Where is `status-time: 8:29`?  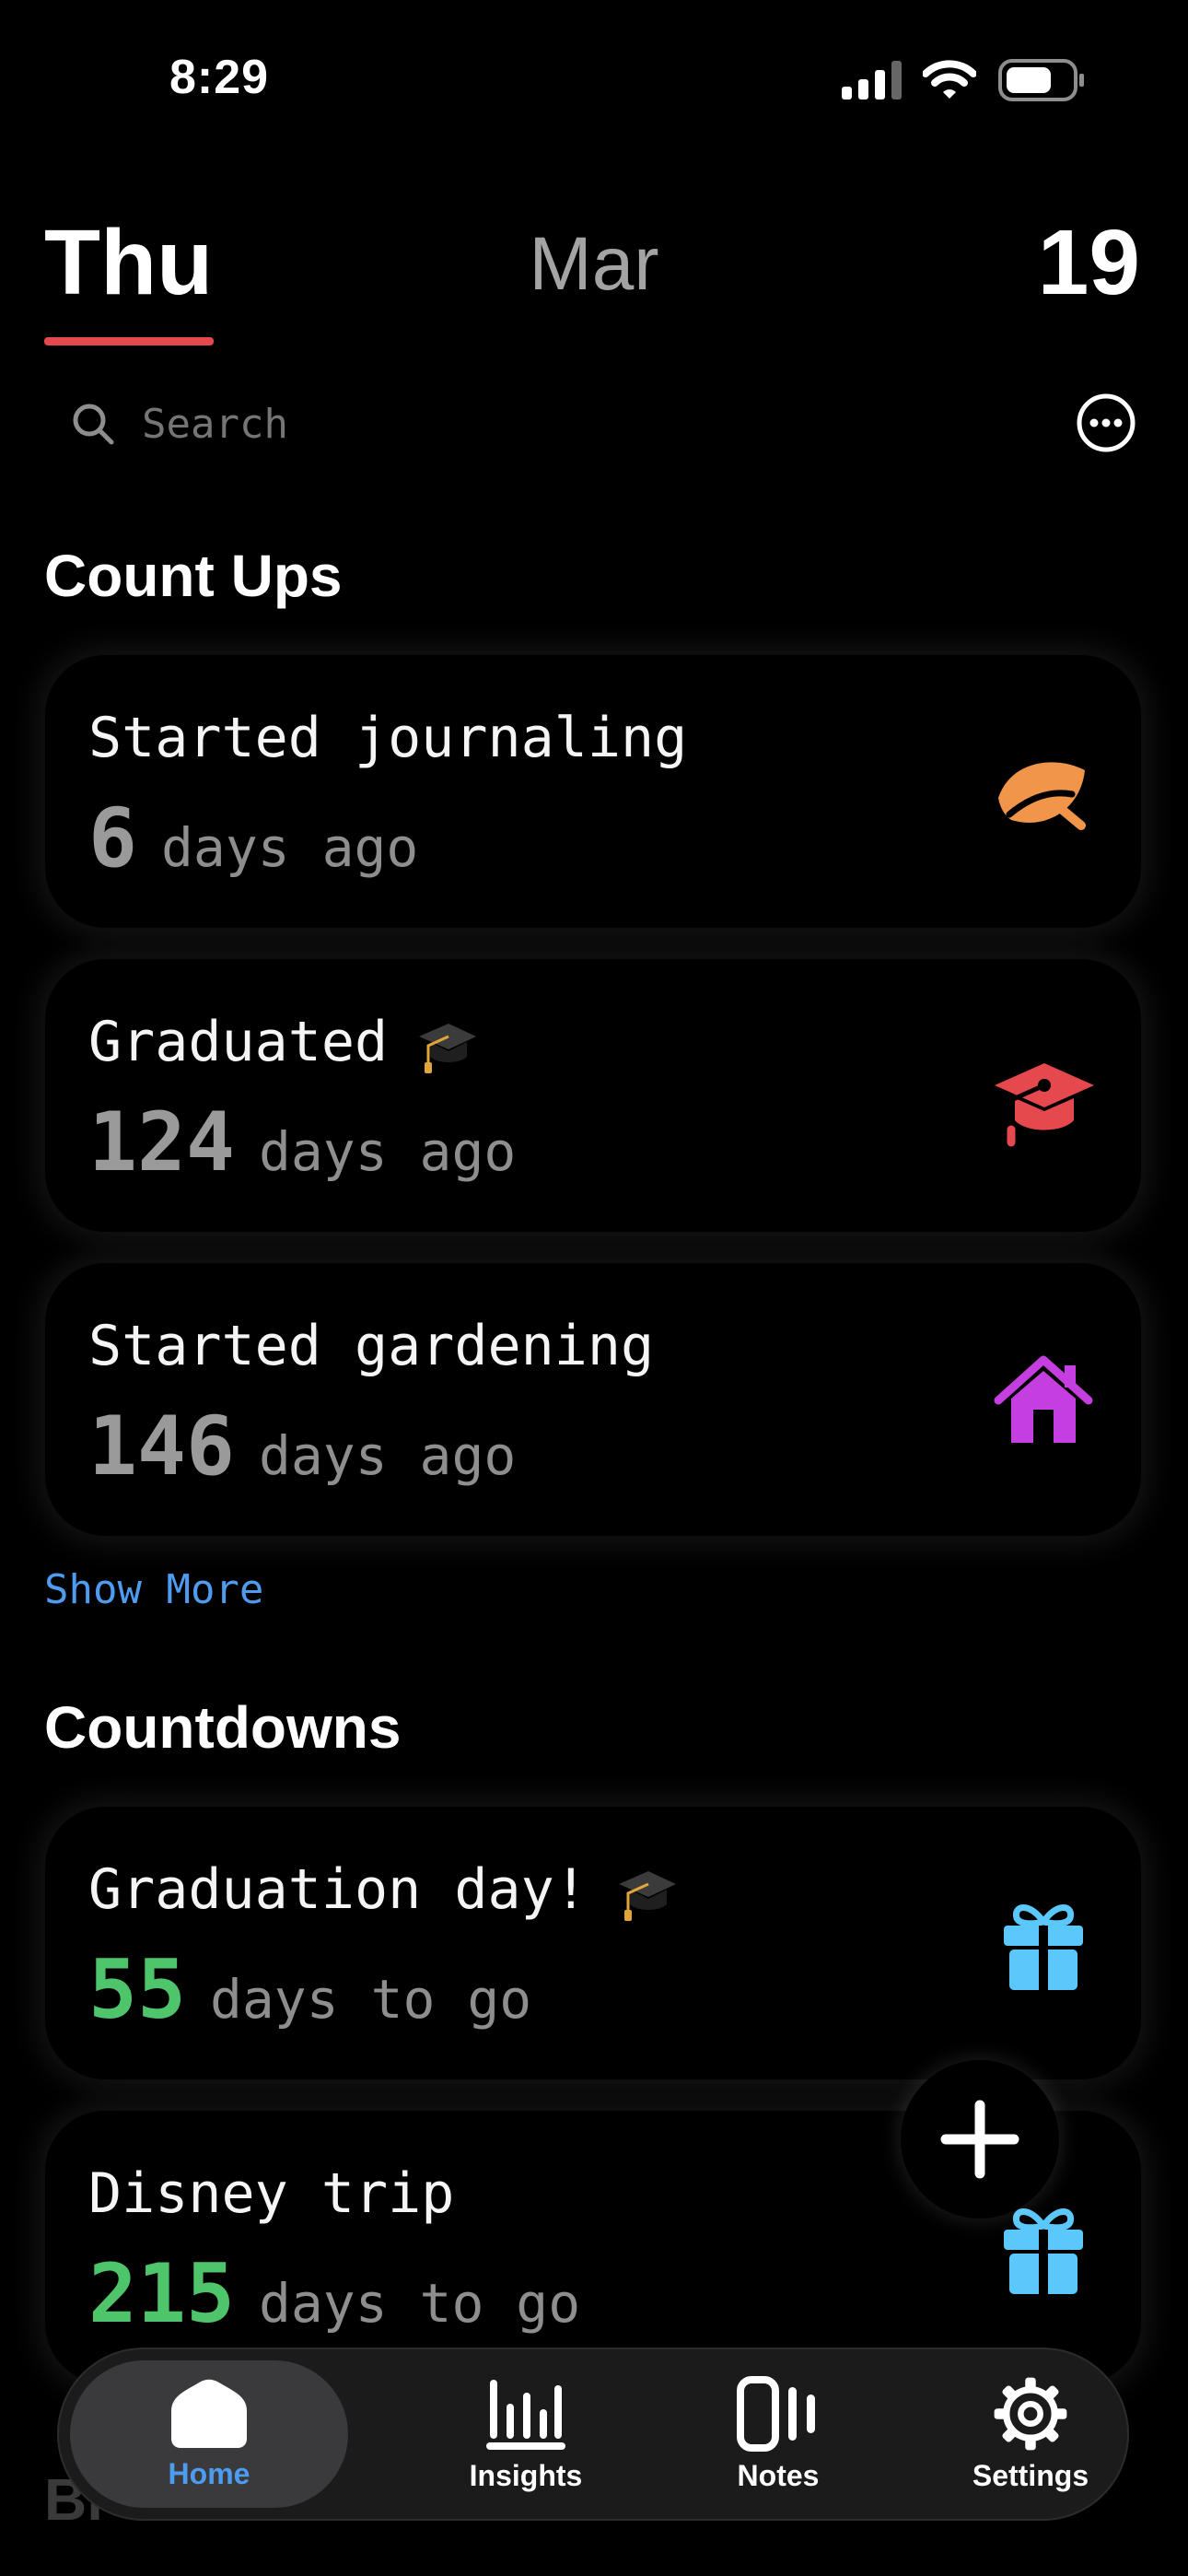 status-time: 8:29 is located at coordinates (219, 77).